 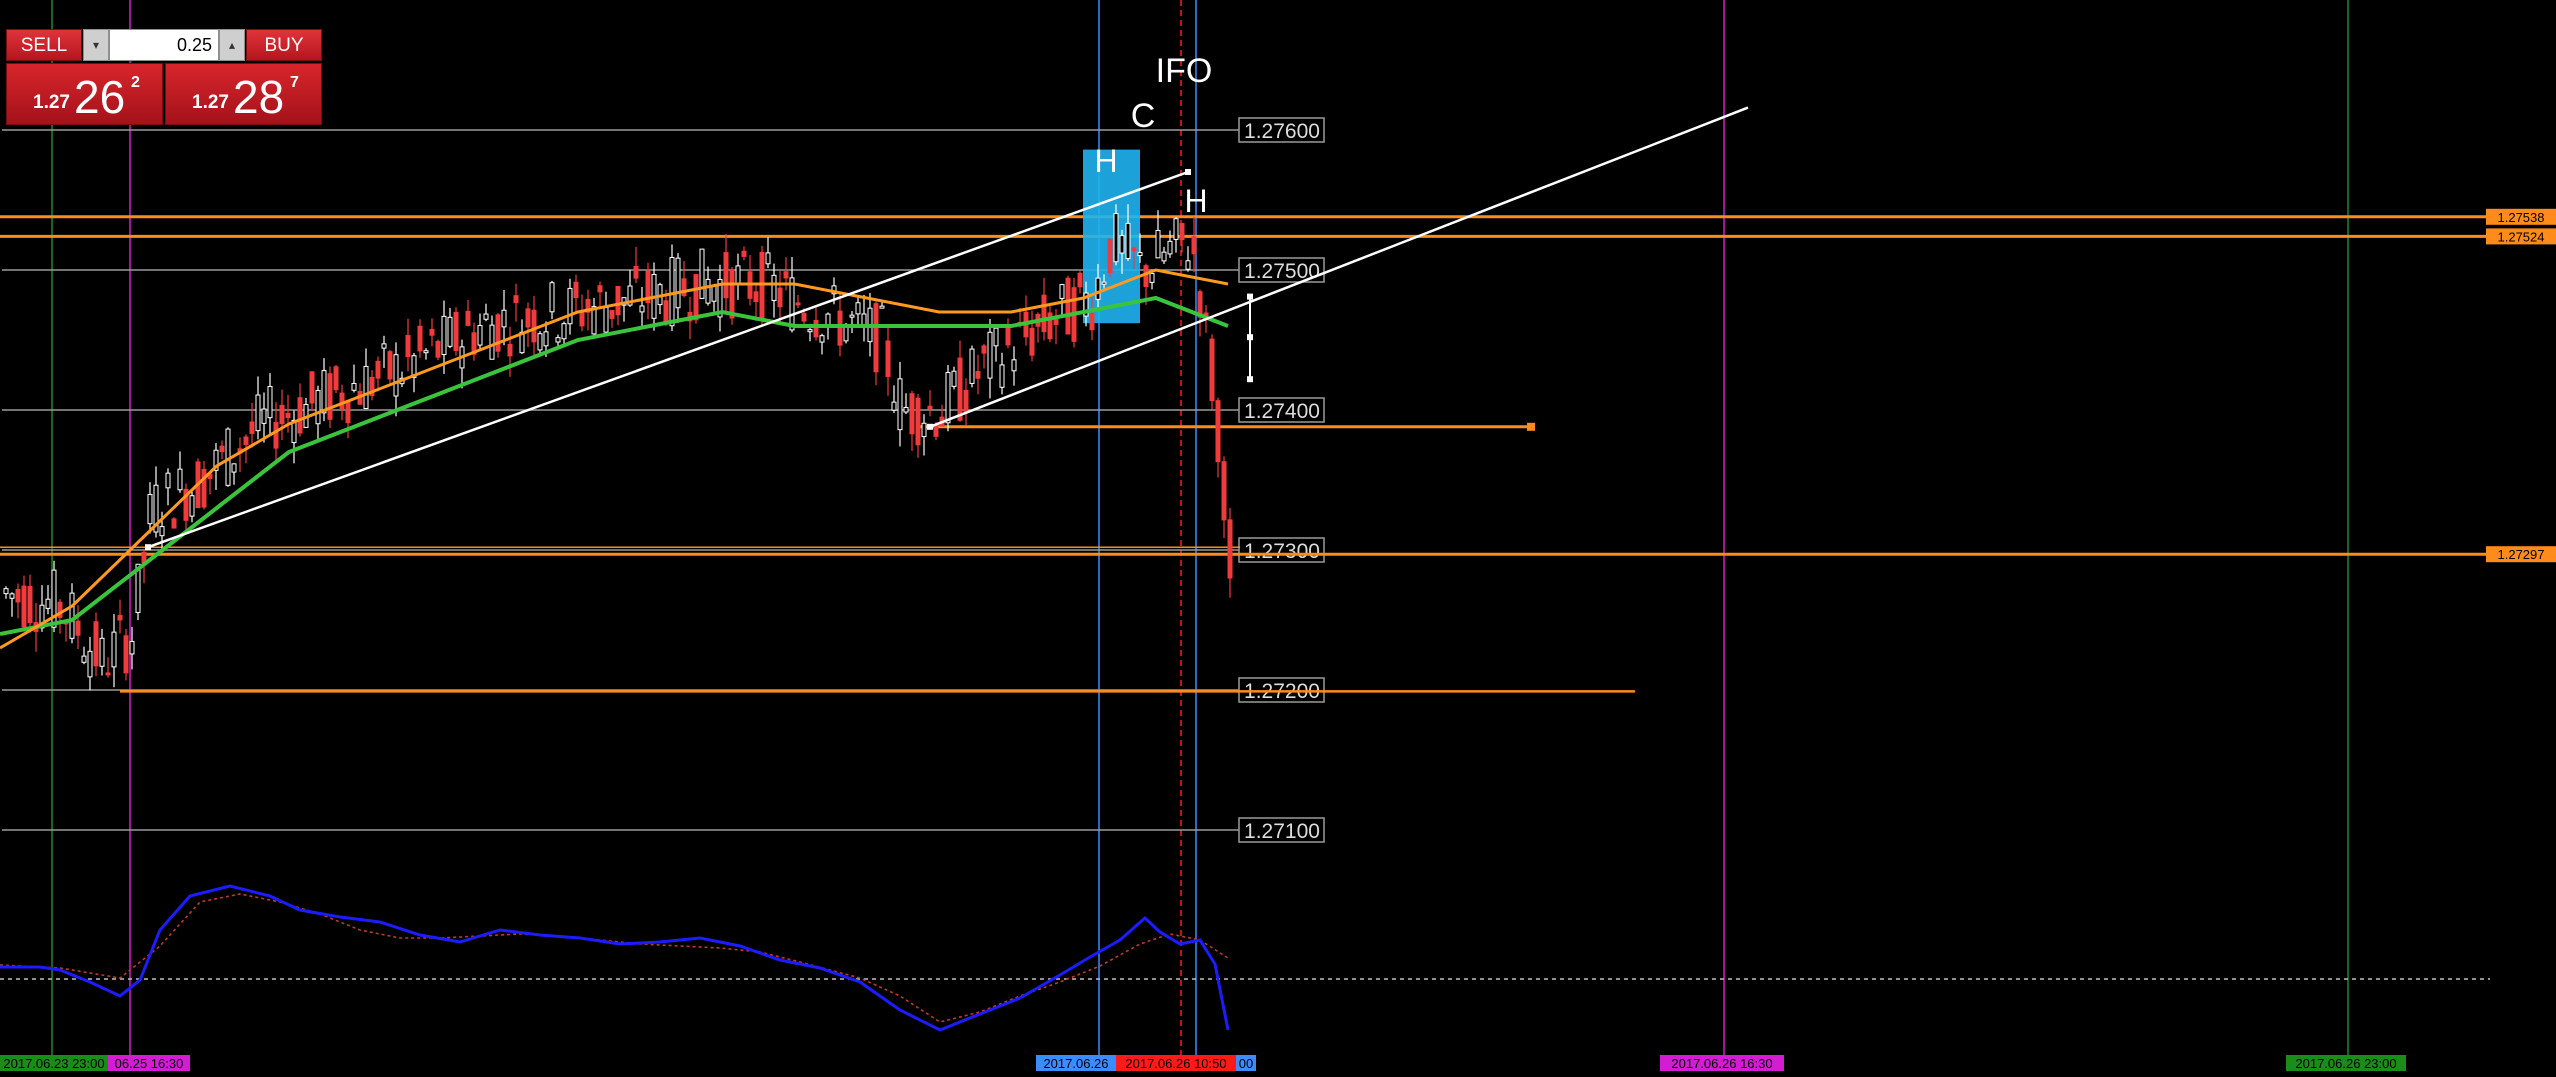 What do you see at coordinates (1721, 1063) in the screenshot?
I see `time-axis-label: 2017.06.26 16:30` at bounding box center [1721, 1063].